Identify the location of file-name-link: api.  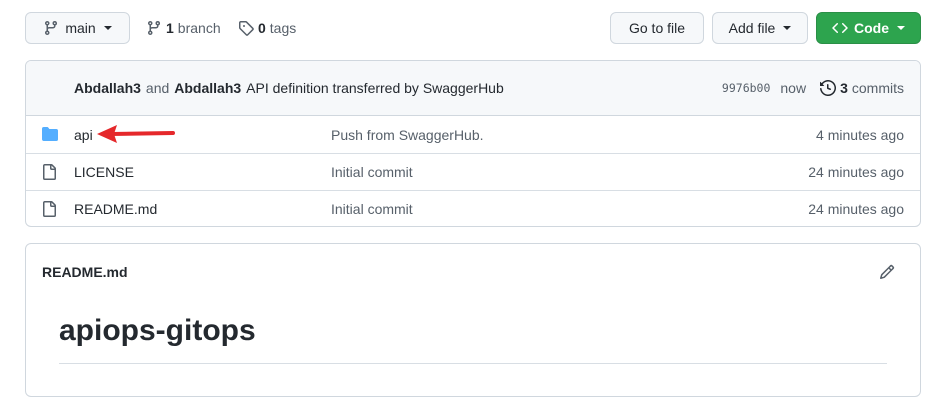
(83, 135).